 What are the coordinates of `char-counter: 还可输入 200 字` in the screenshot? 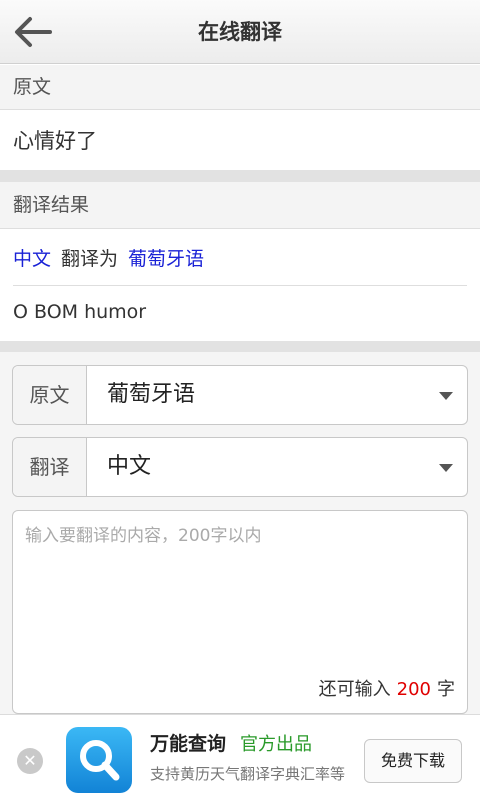 It's located at (387, 688).